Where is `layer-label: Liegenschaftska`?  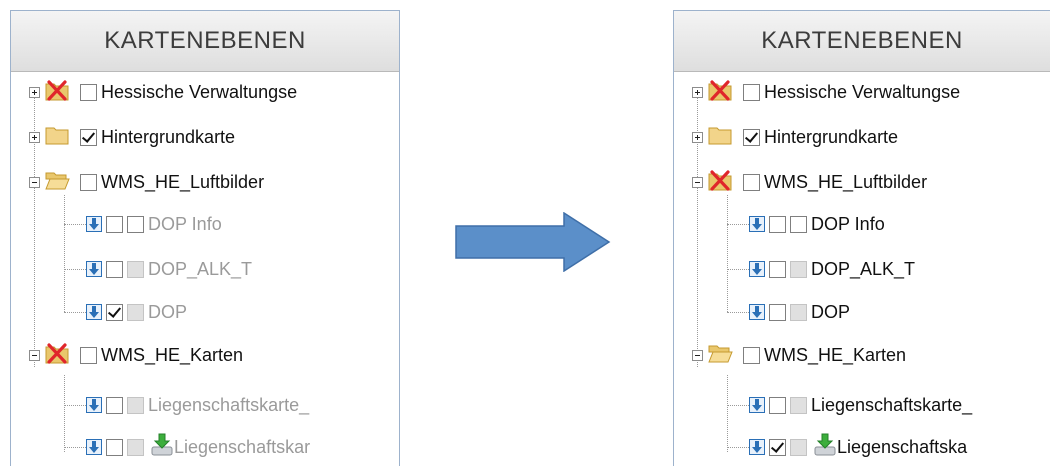 layer-label: Liegenschaftska is located at coordinates (902, 446).